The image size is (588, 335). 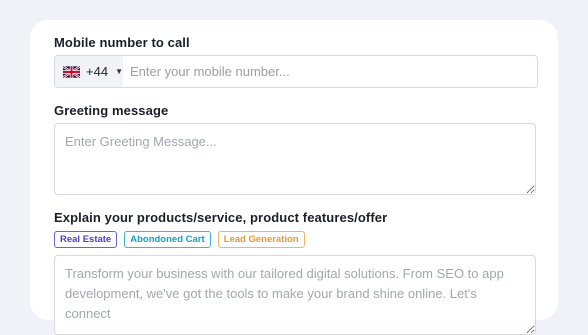 I want to click on greeting-label: Greeting message, so click(x=111, y=110).